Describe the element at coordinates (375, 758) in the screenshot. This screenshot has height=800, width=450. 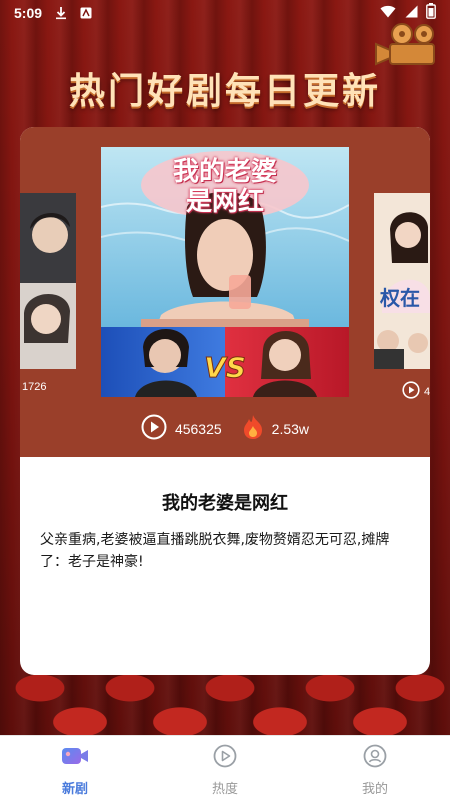
I see `user-circle-icon` at that location.